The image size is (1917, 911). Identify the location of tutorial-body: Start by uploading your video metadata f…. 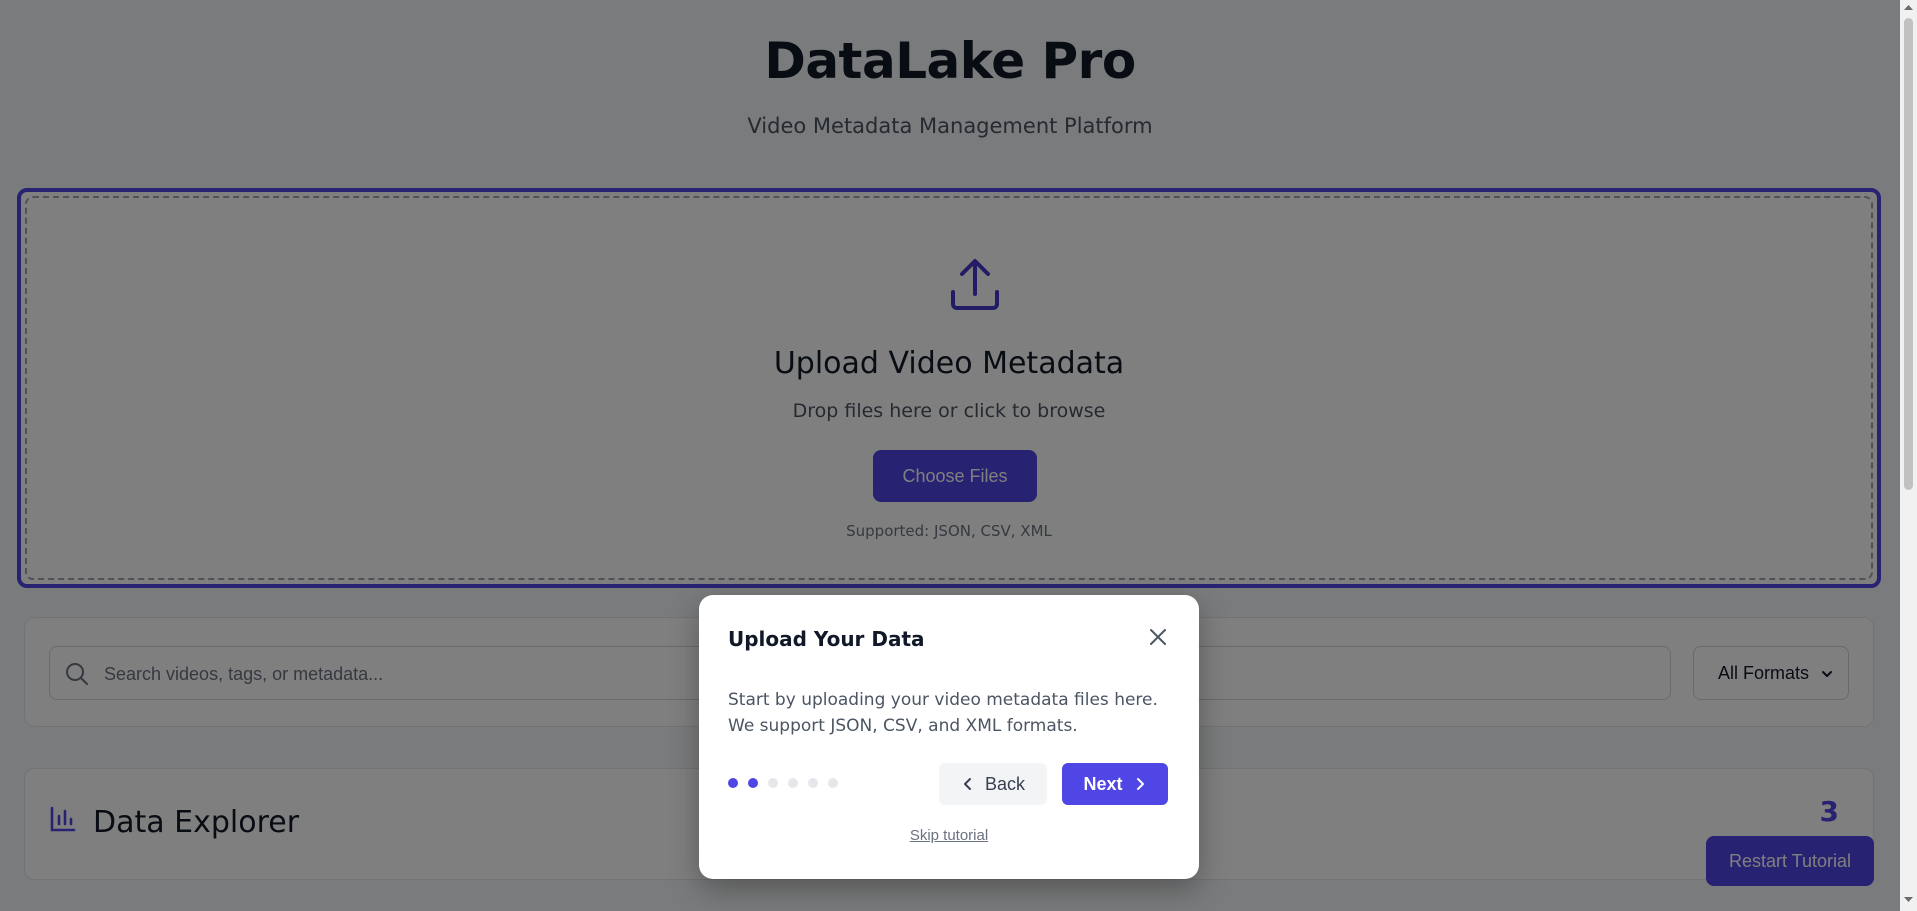
(943, 713).